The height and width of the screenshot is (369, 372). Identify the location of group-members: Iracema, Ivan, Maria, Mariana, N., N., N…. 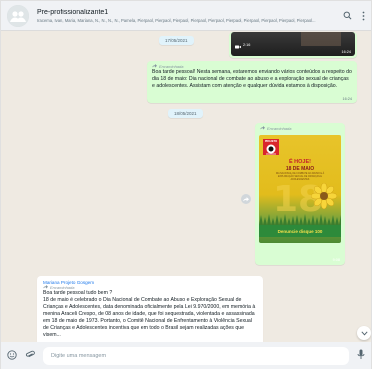
(176, 20).